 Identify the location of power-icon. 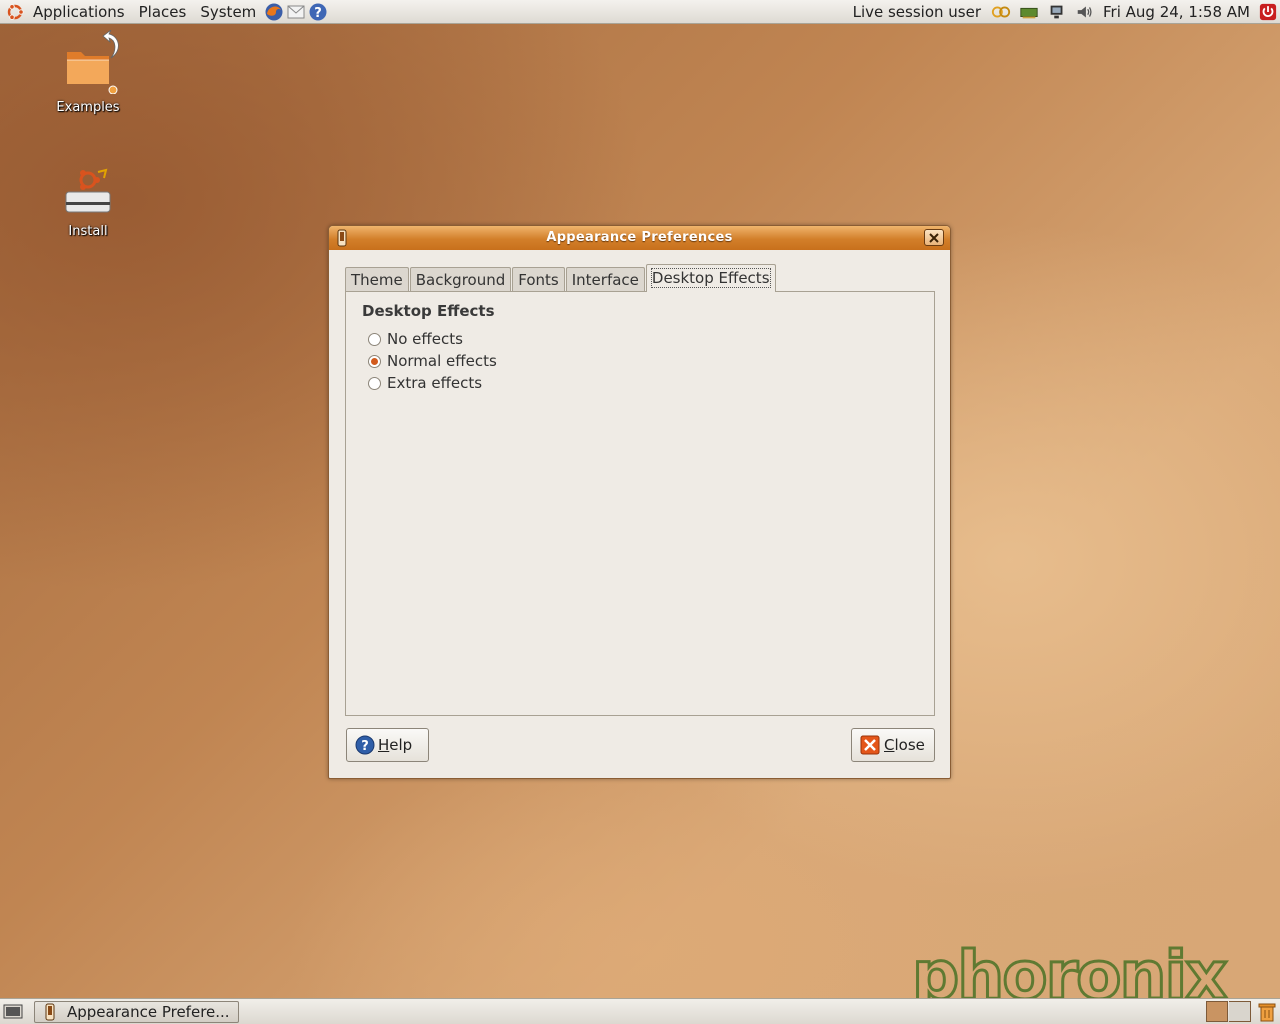
(1268, 12).